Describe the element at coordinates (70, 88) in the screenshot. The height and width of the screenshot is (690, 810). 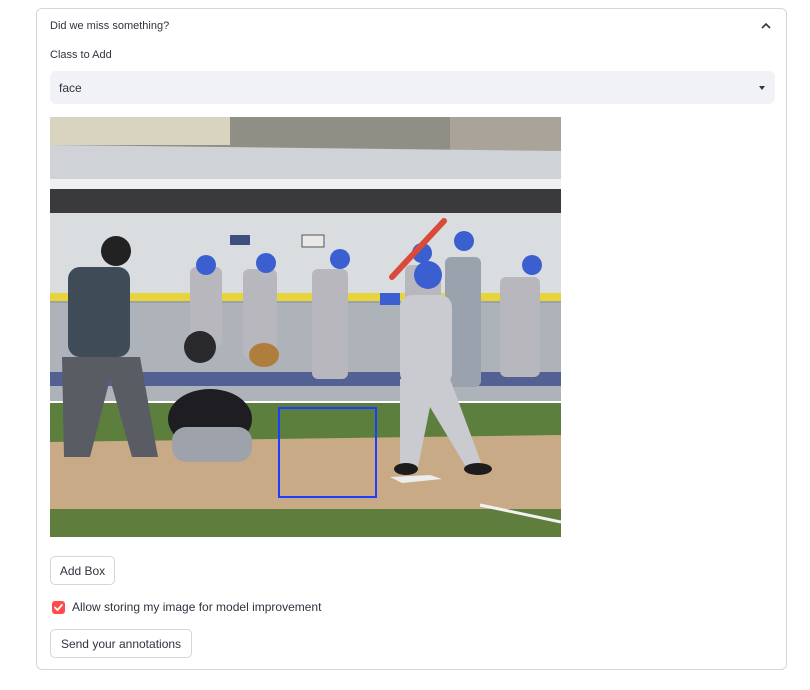
I see `class-select-value: face` at that location.